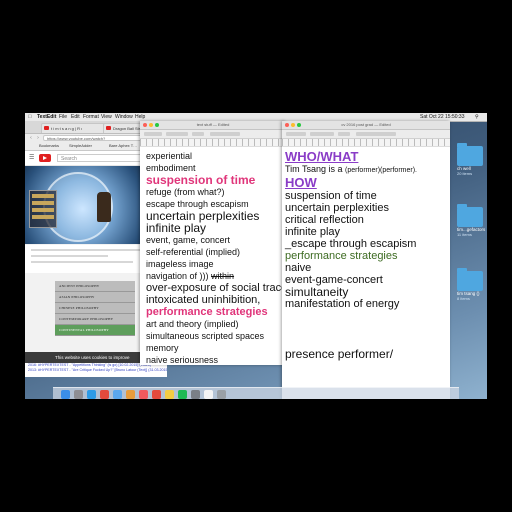 This screenshot has width=512, height=512. What do you see at coordinates (188, 240) in the screenshot?
I see `text-line: event, game, concert` at bounding box center [188, 240].